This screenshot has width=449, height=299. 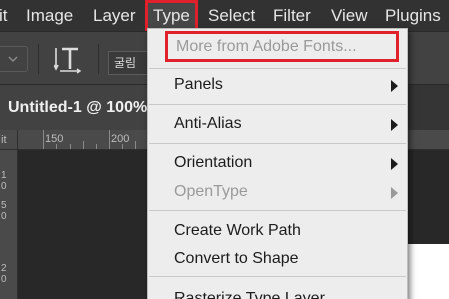 I want to click on tool-preset-dropdown, so click(x=14, y=59).